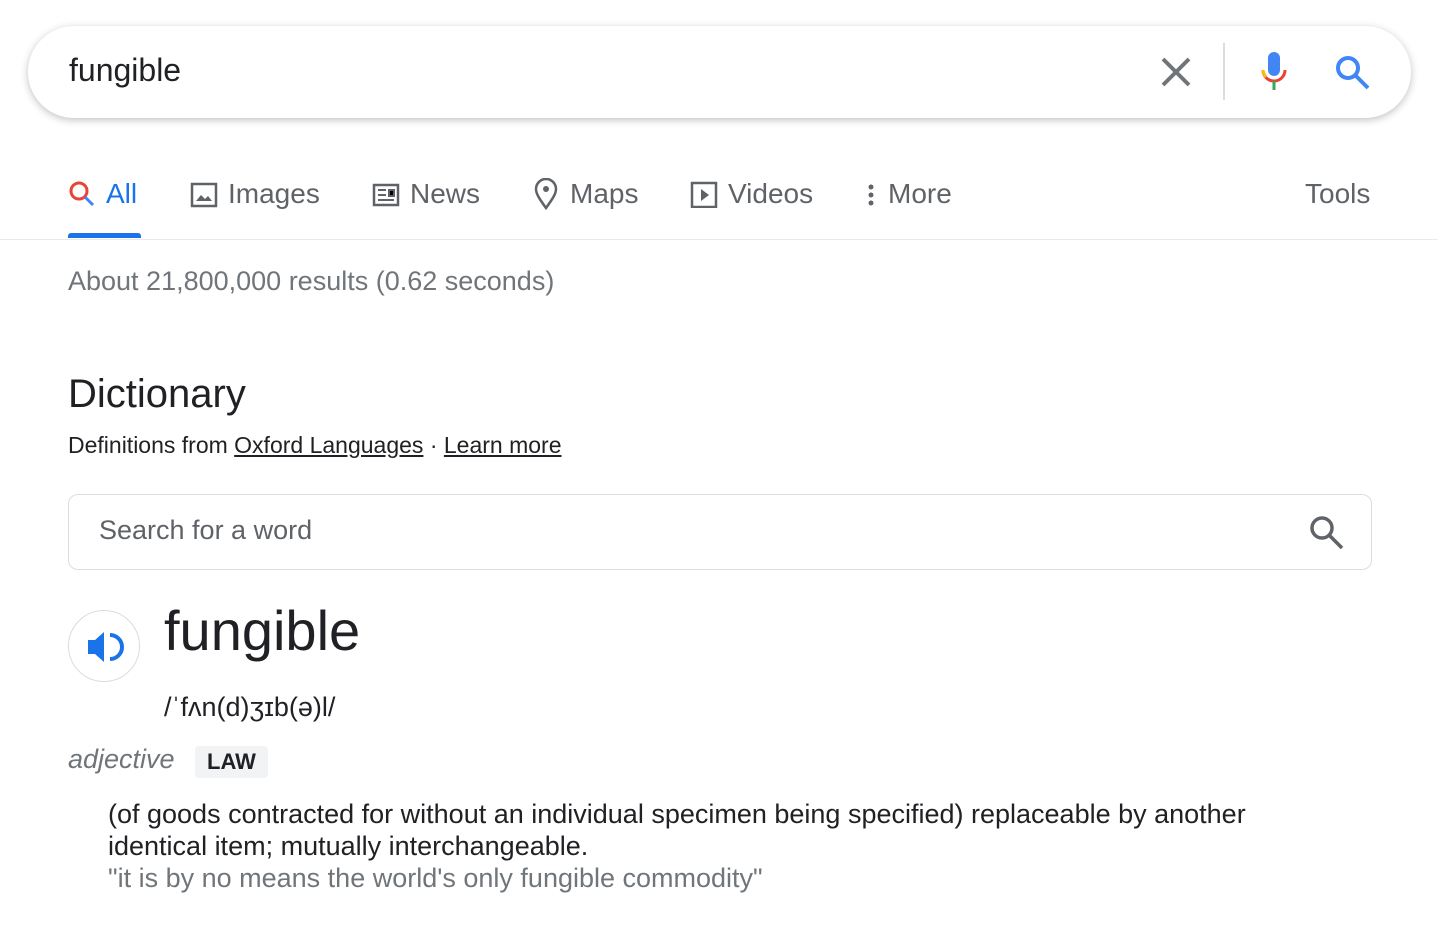  What do you see at coordinates (157, 394) in the screenshot?
I see `dictionary-title: Dictionary` at bounding box center [157, 394].